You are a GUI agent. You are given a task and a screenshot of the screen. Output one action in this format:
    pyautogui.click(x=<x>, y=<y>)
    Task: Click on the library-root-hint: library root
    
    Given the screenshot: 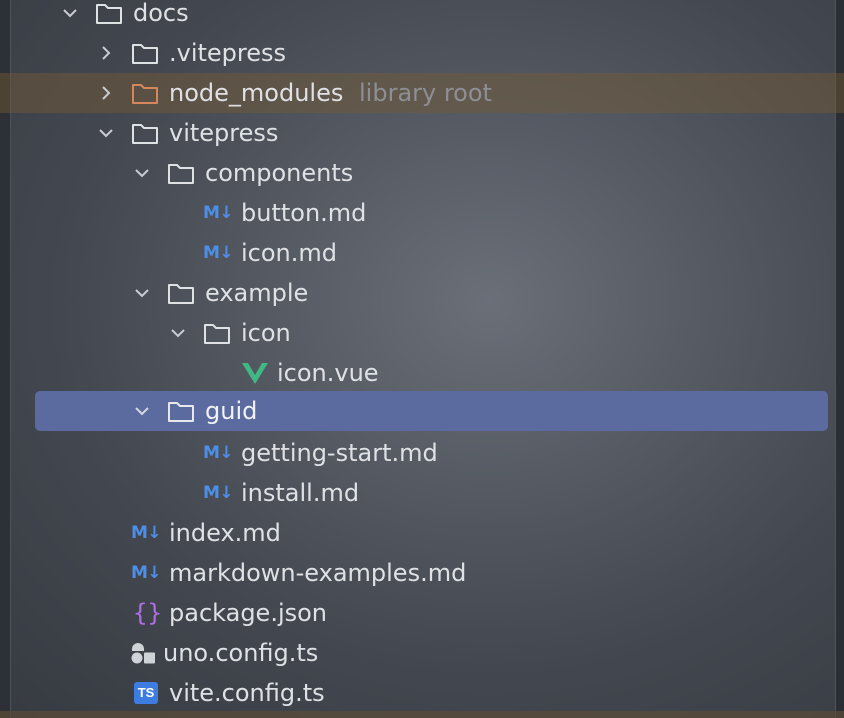 What is the action you would take?
    pyautogui.click(x=425, y=93)
    